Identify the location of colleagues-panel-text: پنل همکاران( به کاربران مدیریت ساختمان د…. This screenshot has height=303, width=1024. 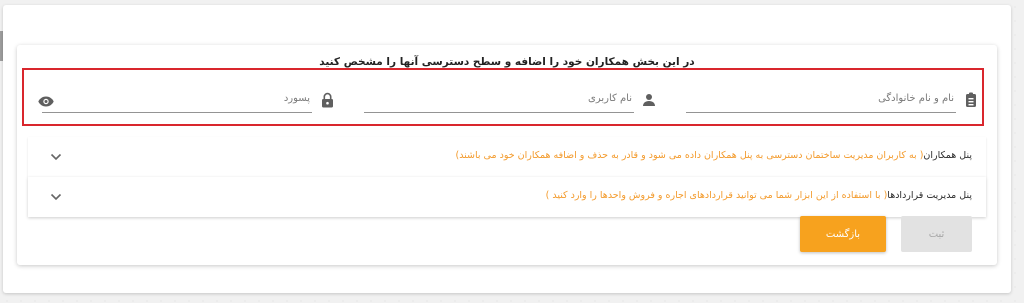
(713, 155).